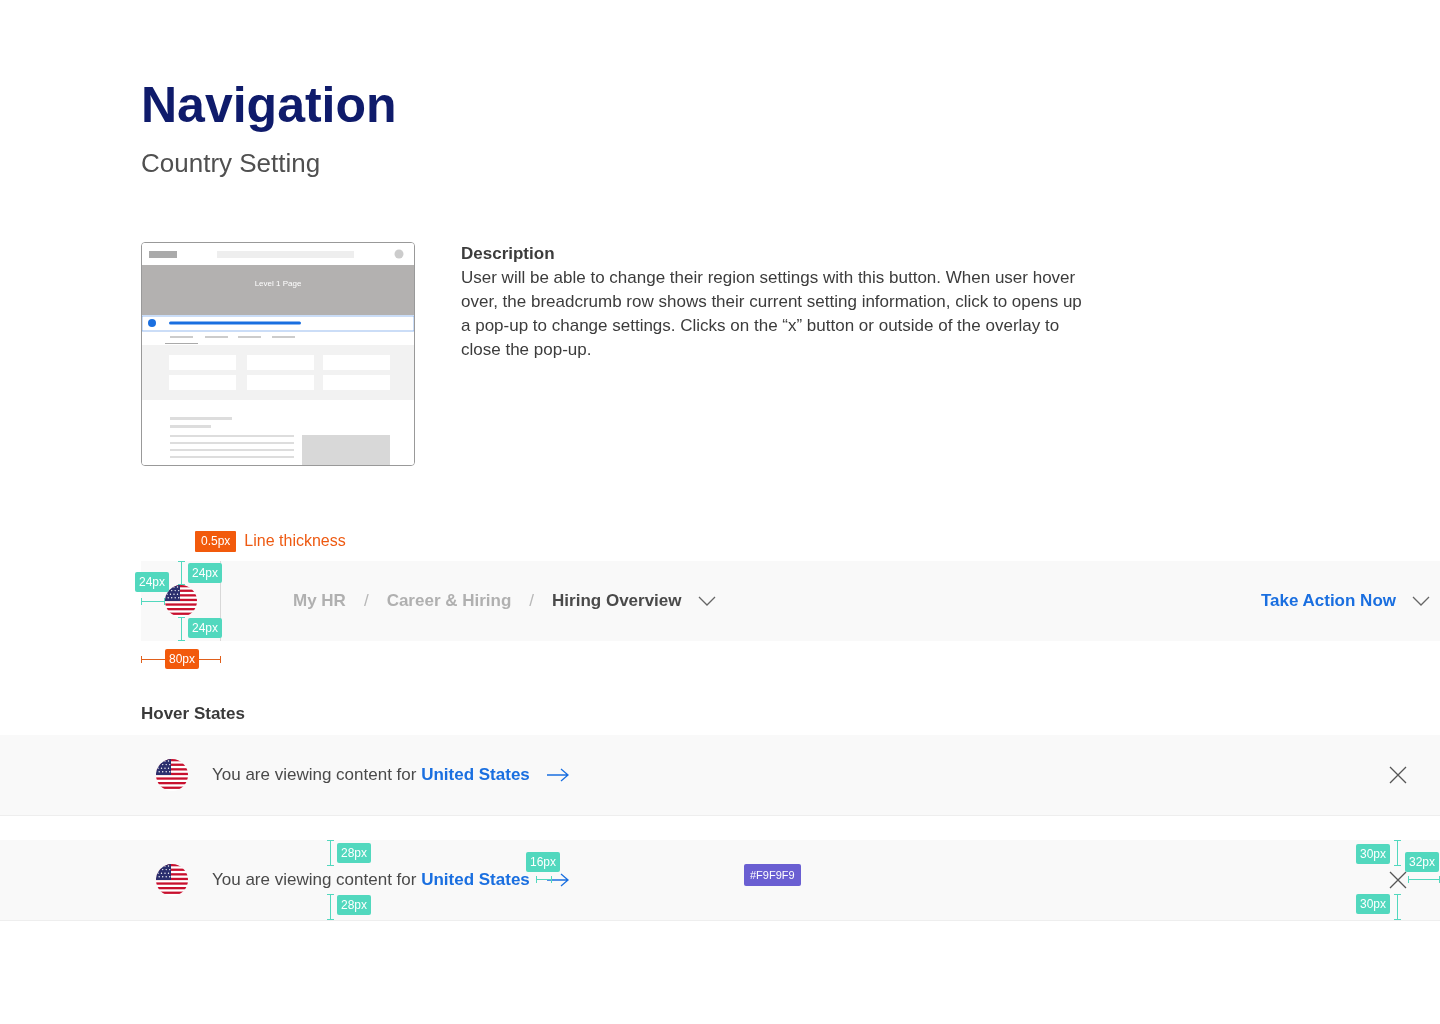  Describe the element at coordinates (193, 714) in the screenshot. I see `section-heading: Hover States` at that location.